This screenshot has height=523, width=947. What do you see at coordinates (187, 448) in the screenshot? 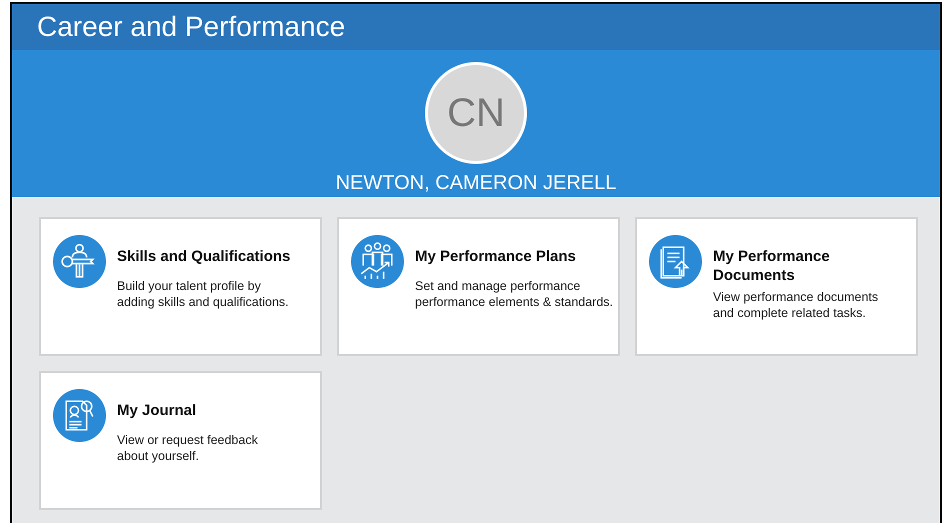
I see `card-description: View or request feedback about yourself.` at bounding box center [187, 448].